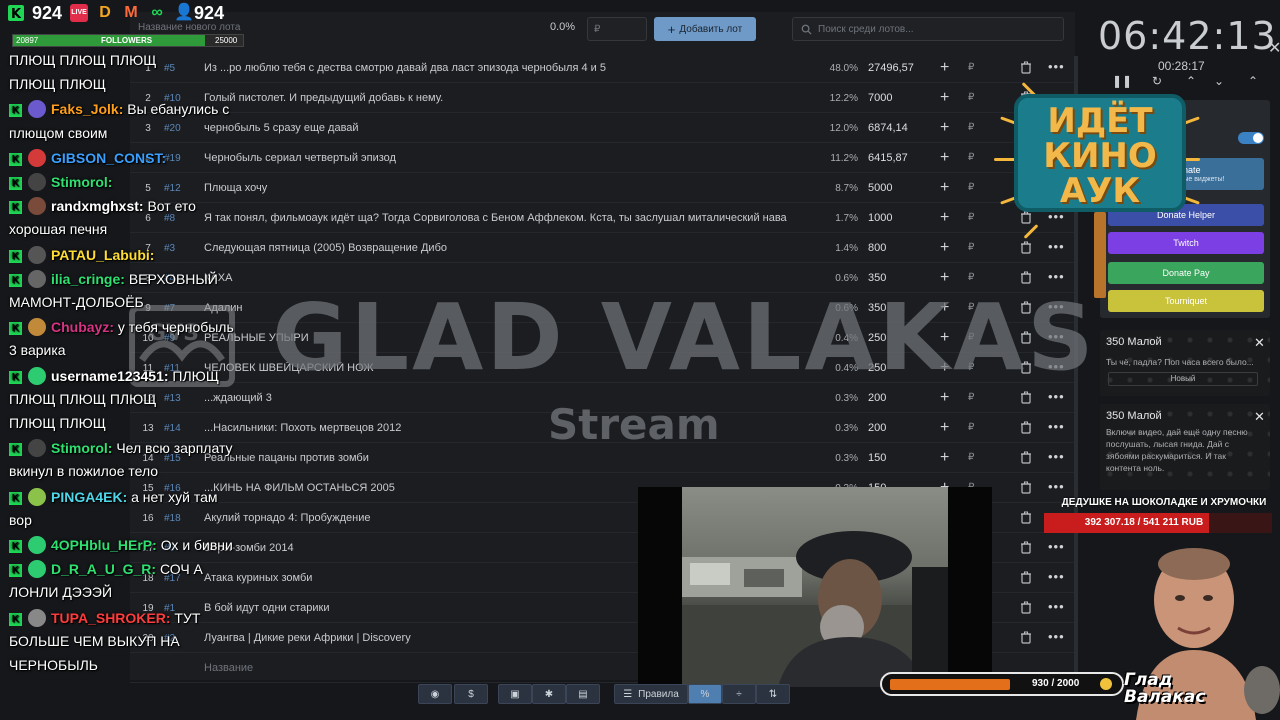  What do you see at coordinates (898, 278) in the screenshot?
I see `lot-amount: 350` at bounding box center [898, 278].